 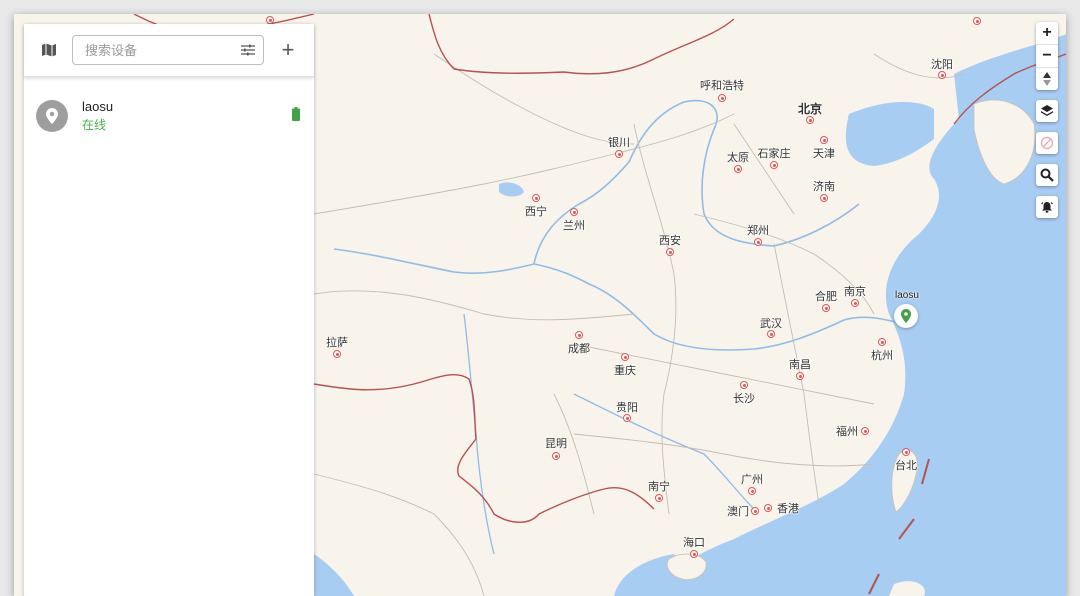 What do you see at coordinates (659, 487) in the screenshot?
I see `city-label: 南宁` at bounding box center [659, 487].